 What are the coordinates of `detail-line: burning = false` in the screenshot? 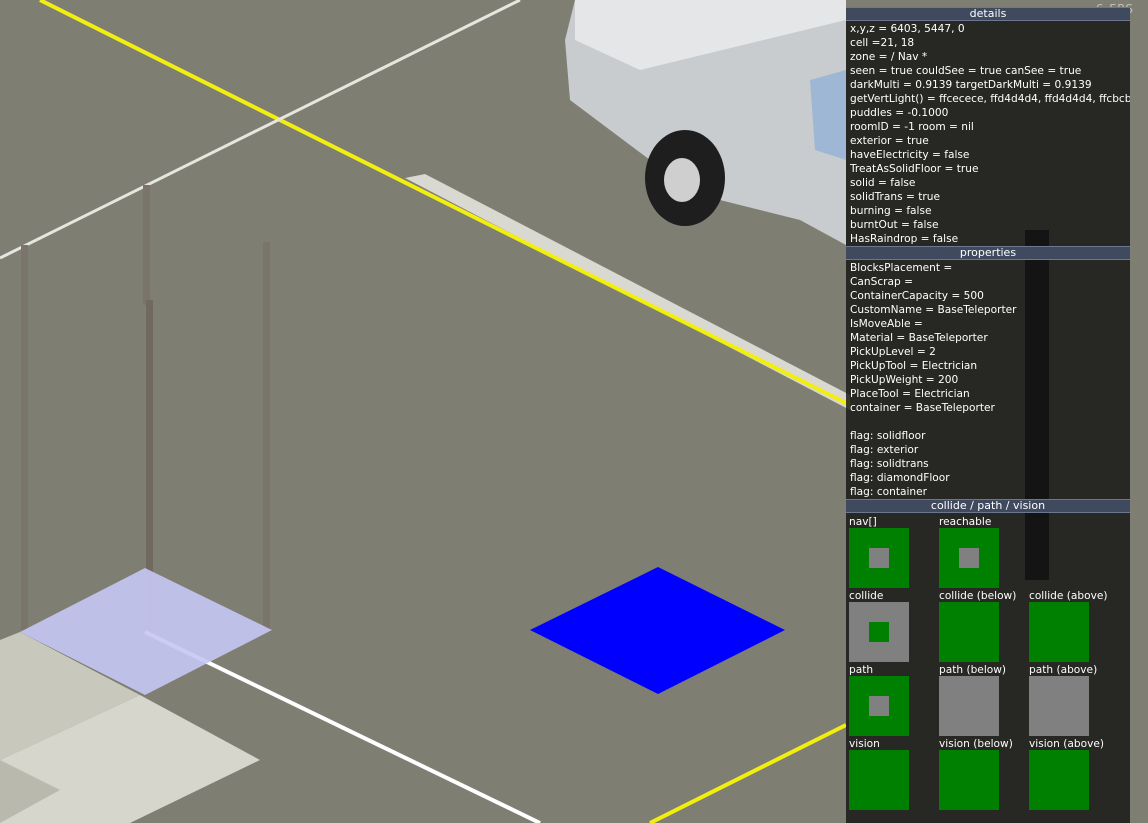 It's located at (891, 211).